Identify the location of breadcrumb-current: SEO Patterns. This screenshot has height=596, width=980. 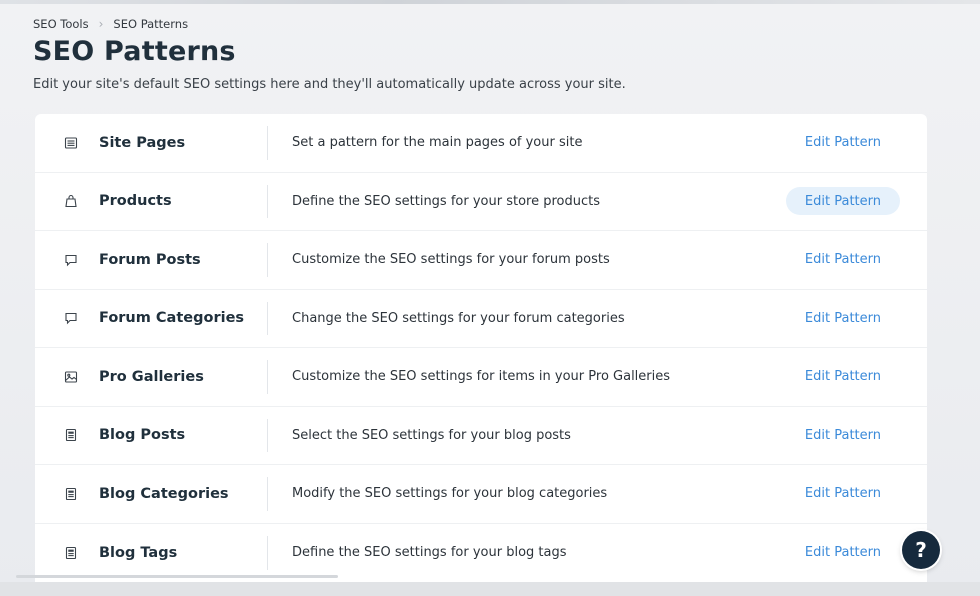
(151, 24).